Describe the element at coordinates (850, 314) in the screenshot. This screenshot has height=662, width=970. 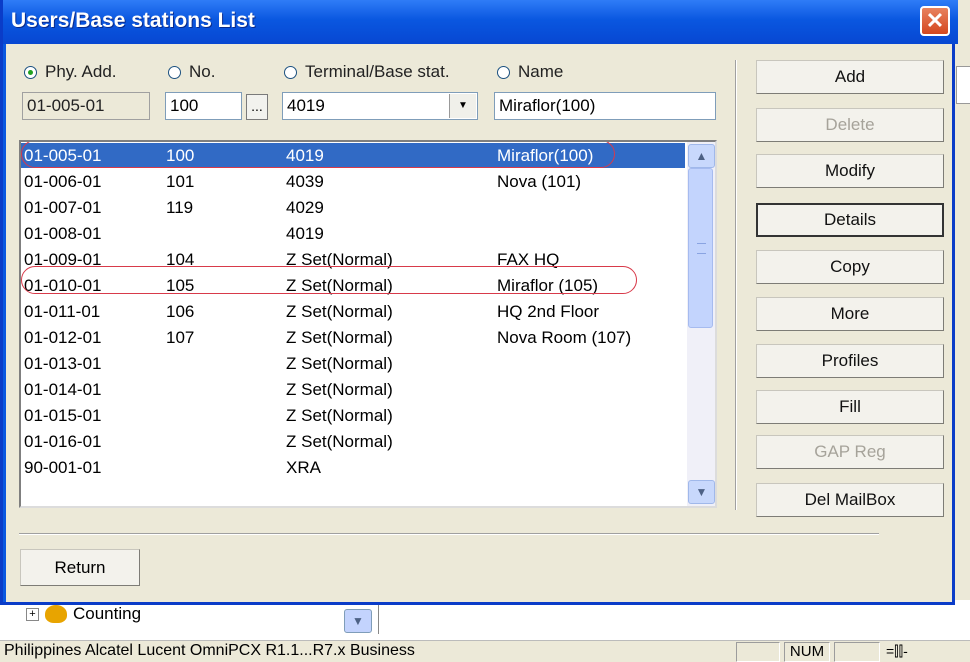
I see `more-button: More` at that location.